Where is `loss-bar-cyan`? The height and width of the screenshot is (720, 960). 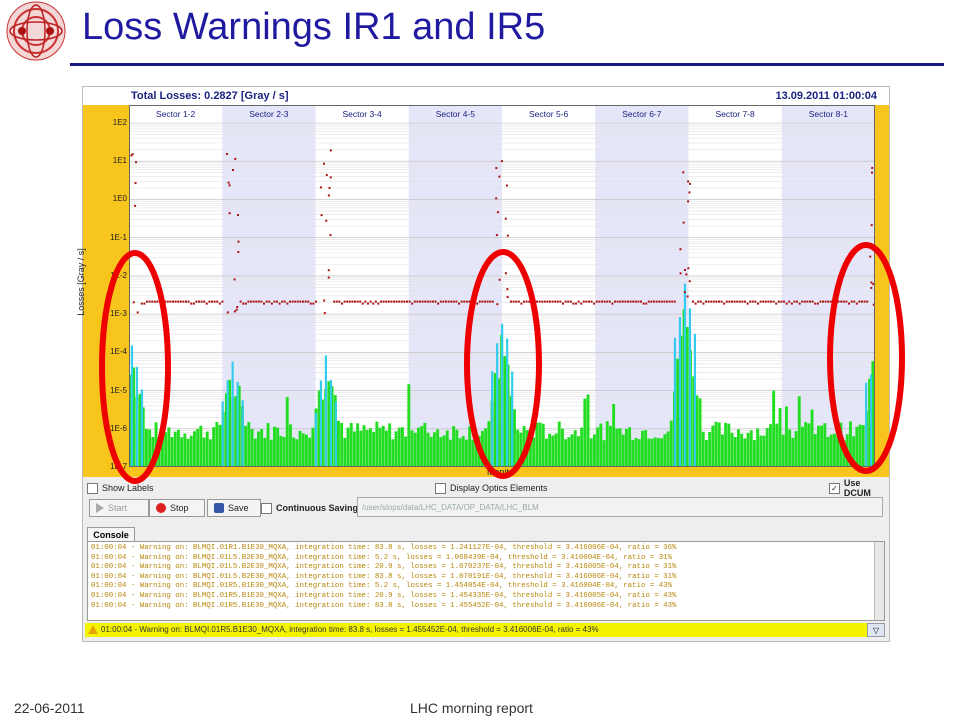 loss-bar-cyan is located at coordinates (502, 395).